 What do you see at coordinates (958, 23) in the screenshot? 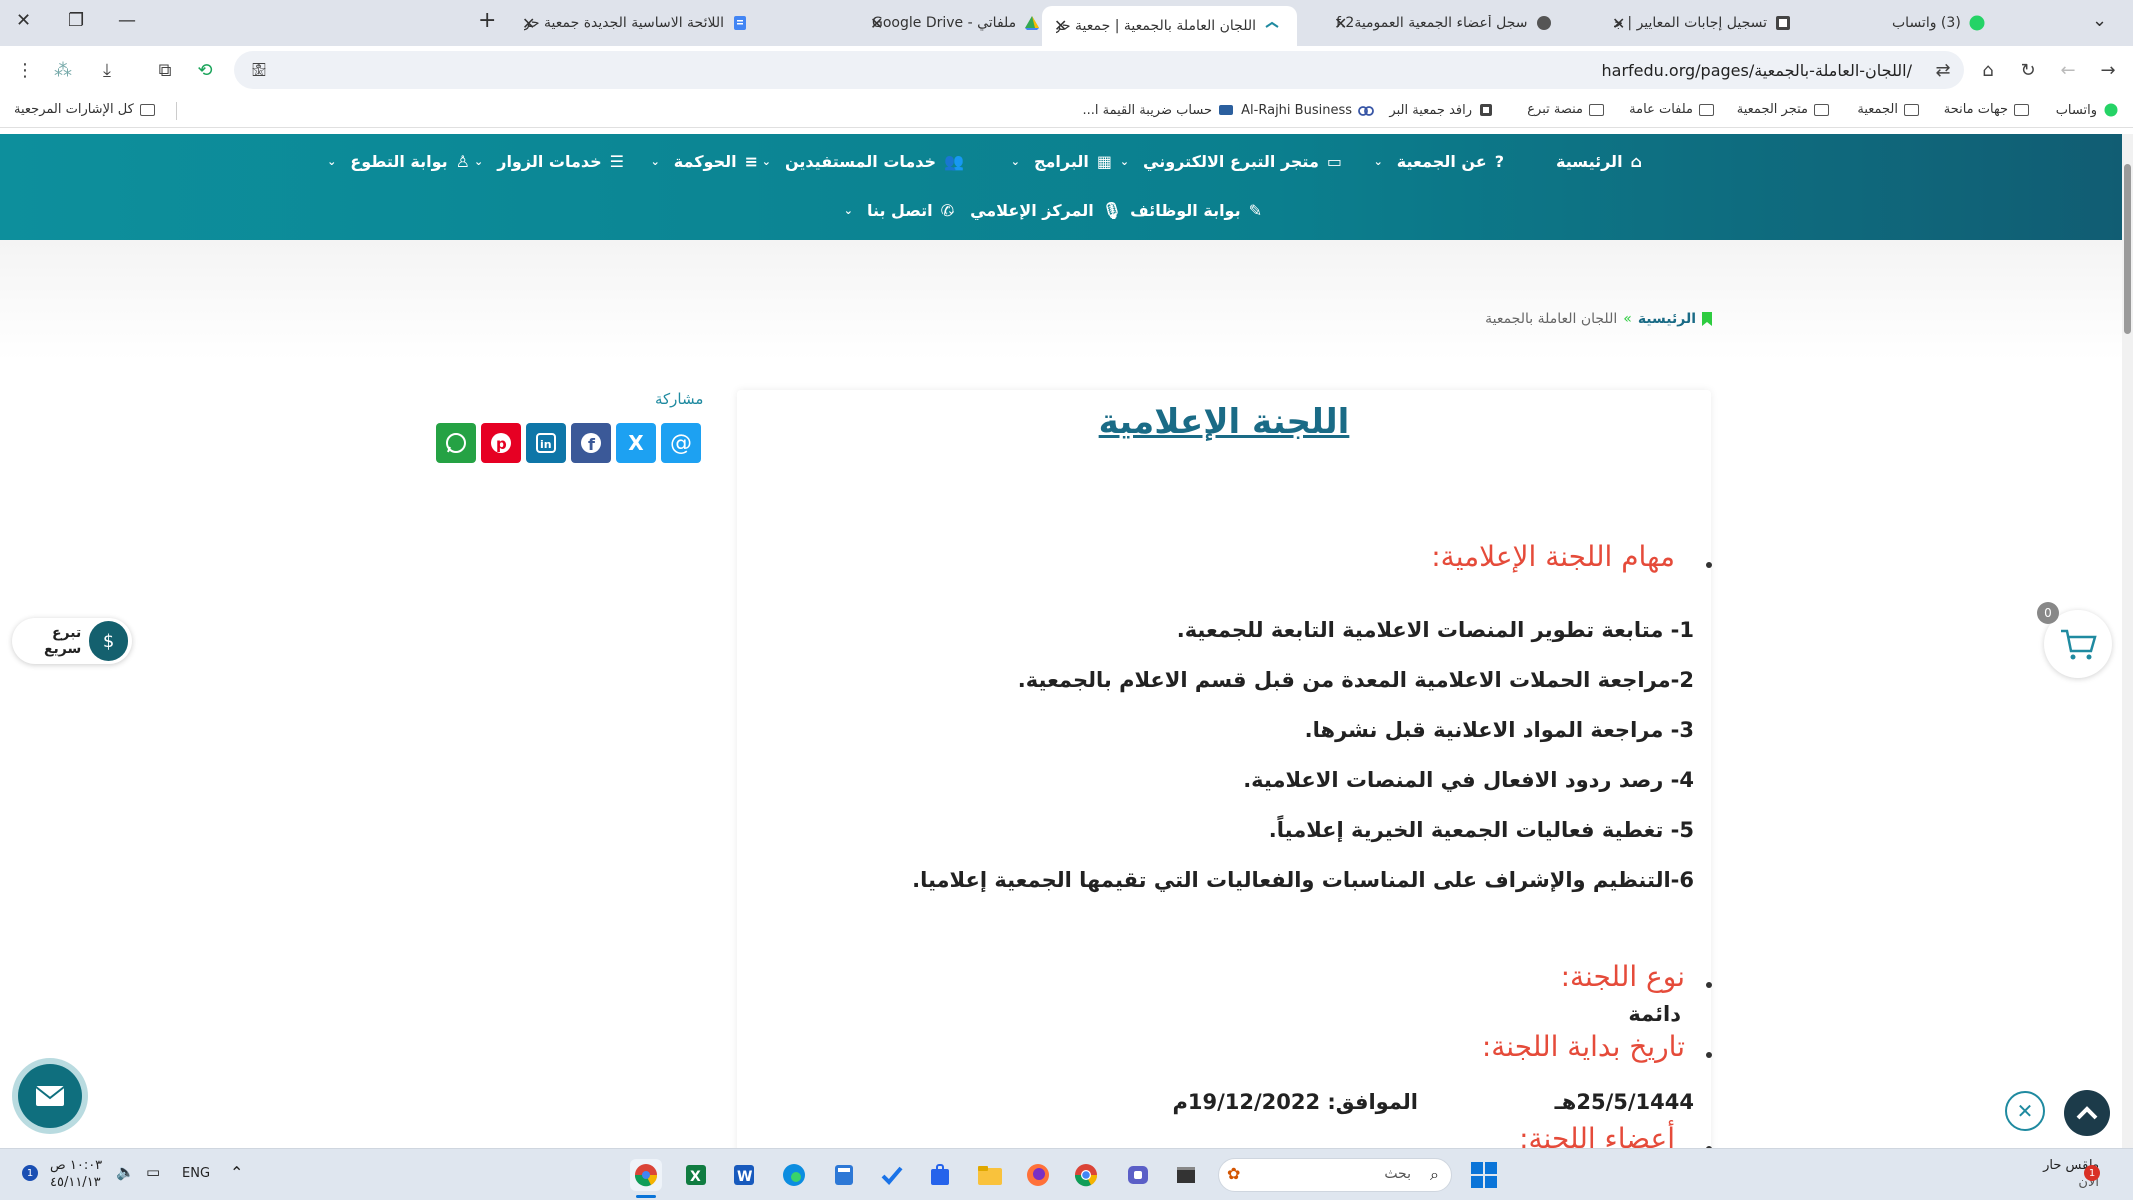
I see `tab-drive: ملفاتي - Google Drive ✕` at bounding box center [958, 23].